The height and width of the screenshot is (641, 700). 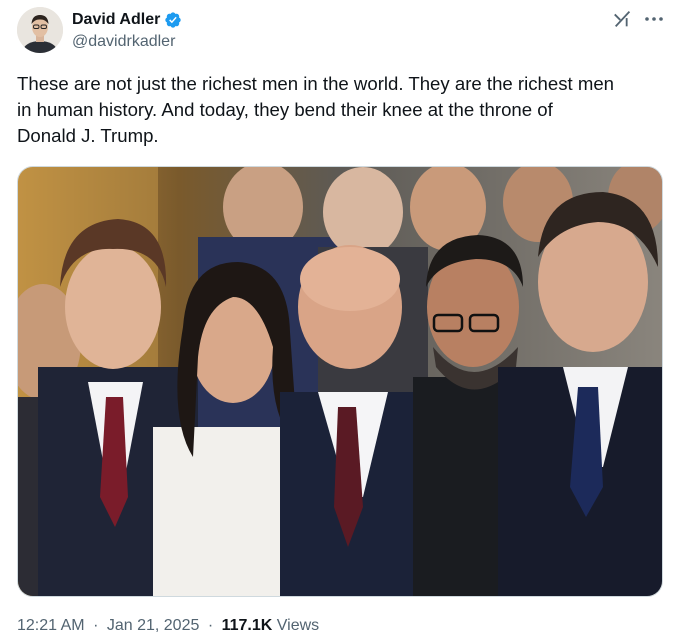 What do you see at coordinates (123, 42) in the screenshot?
I see `author-handle: @davidrkadler` at bounding box center [123, 42].